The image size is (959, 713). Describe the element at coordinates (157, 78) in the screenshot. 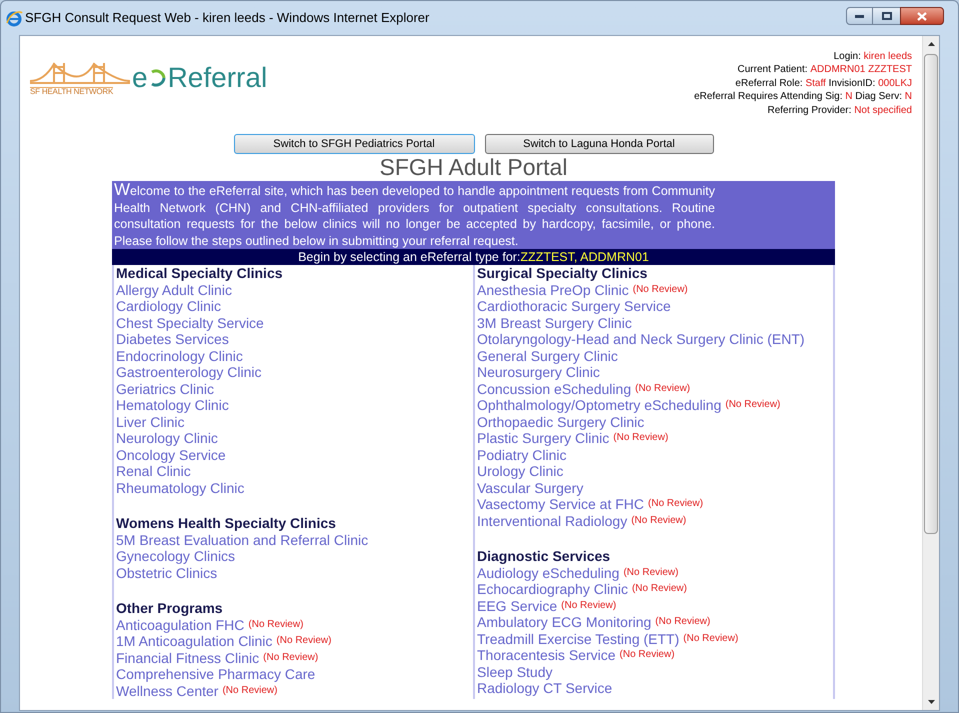

I see `circular-arrows-icon` at that location.